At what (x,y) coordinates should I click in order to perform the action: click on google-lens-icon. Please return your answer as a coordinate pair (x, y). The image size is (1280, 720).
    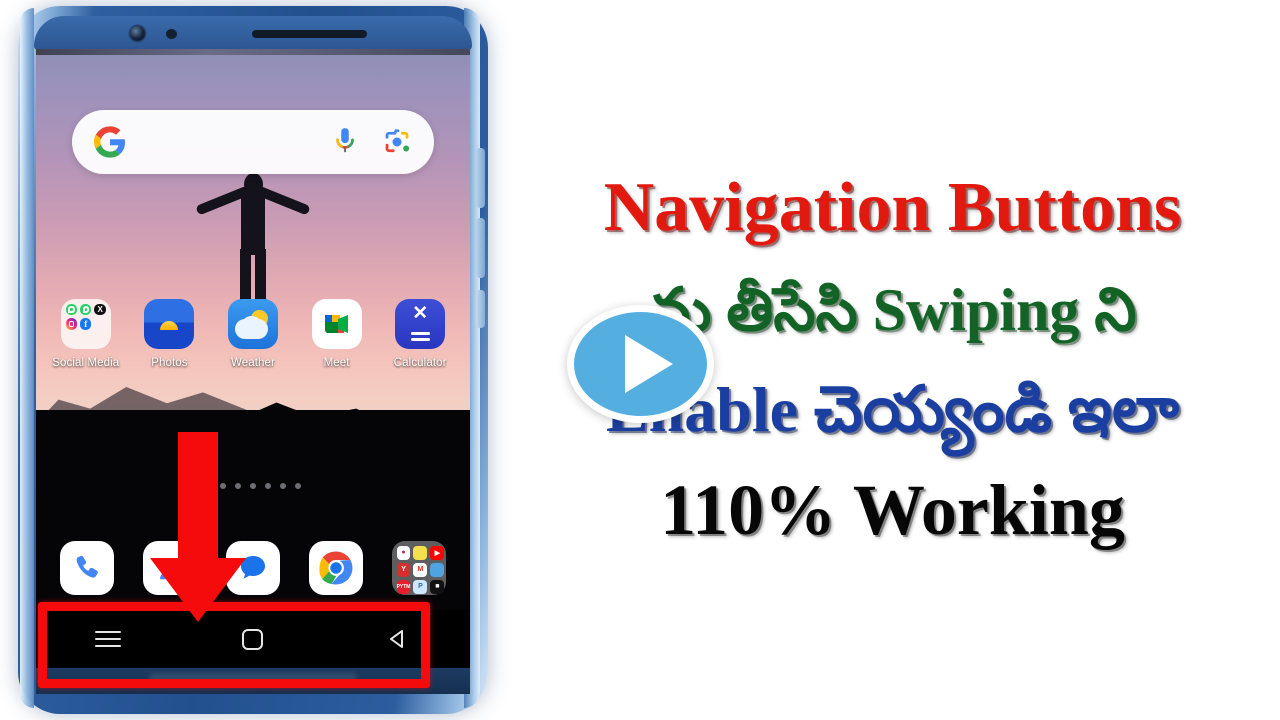
    Looking at the image, I should click on (397, 142).